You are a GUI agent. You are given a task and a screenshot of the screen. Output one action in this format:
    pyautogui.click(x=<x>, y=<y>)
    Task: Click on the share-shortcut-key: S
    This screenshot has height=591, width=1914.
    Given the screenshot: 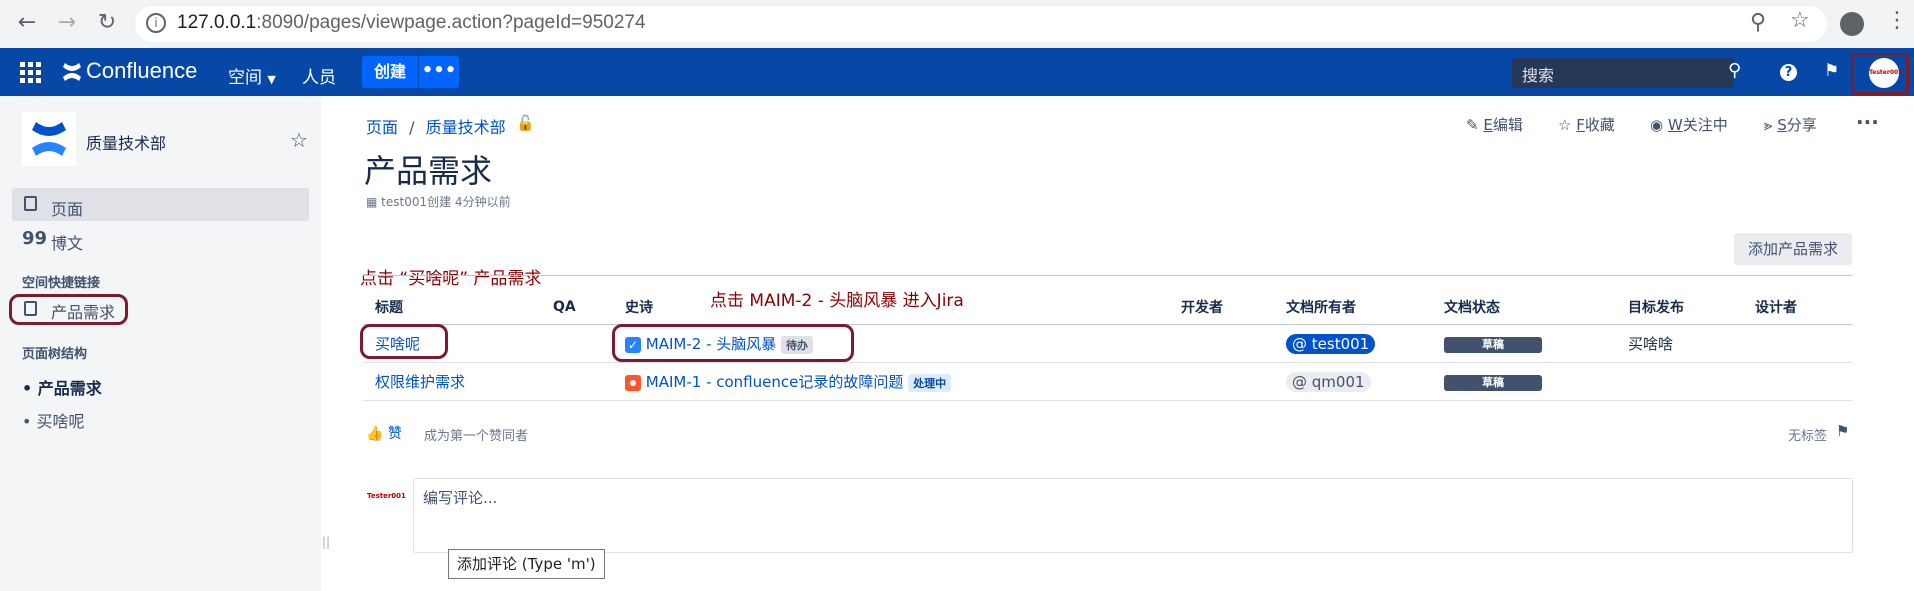 What is the action you would take?
    pyautogui.click(x=1782, y=125)
    